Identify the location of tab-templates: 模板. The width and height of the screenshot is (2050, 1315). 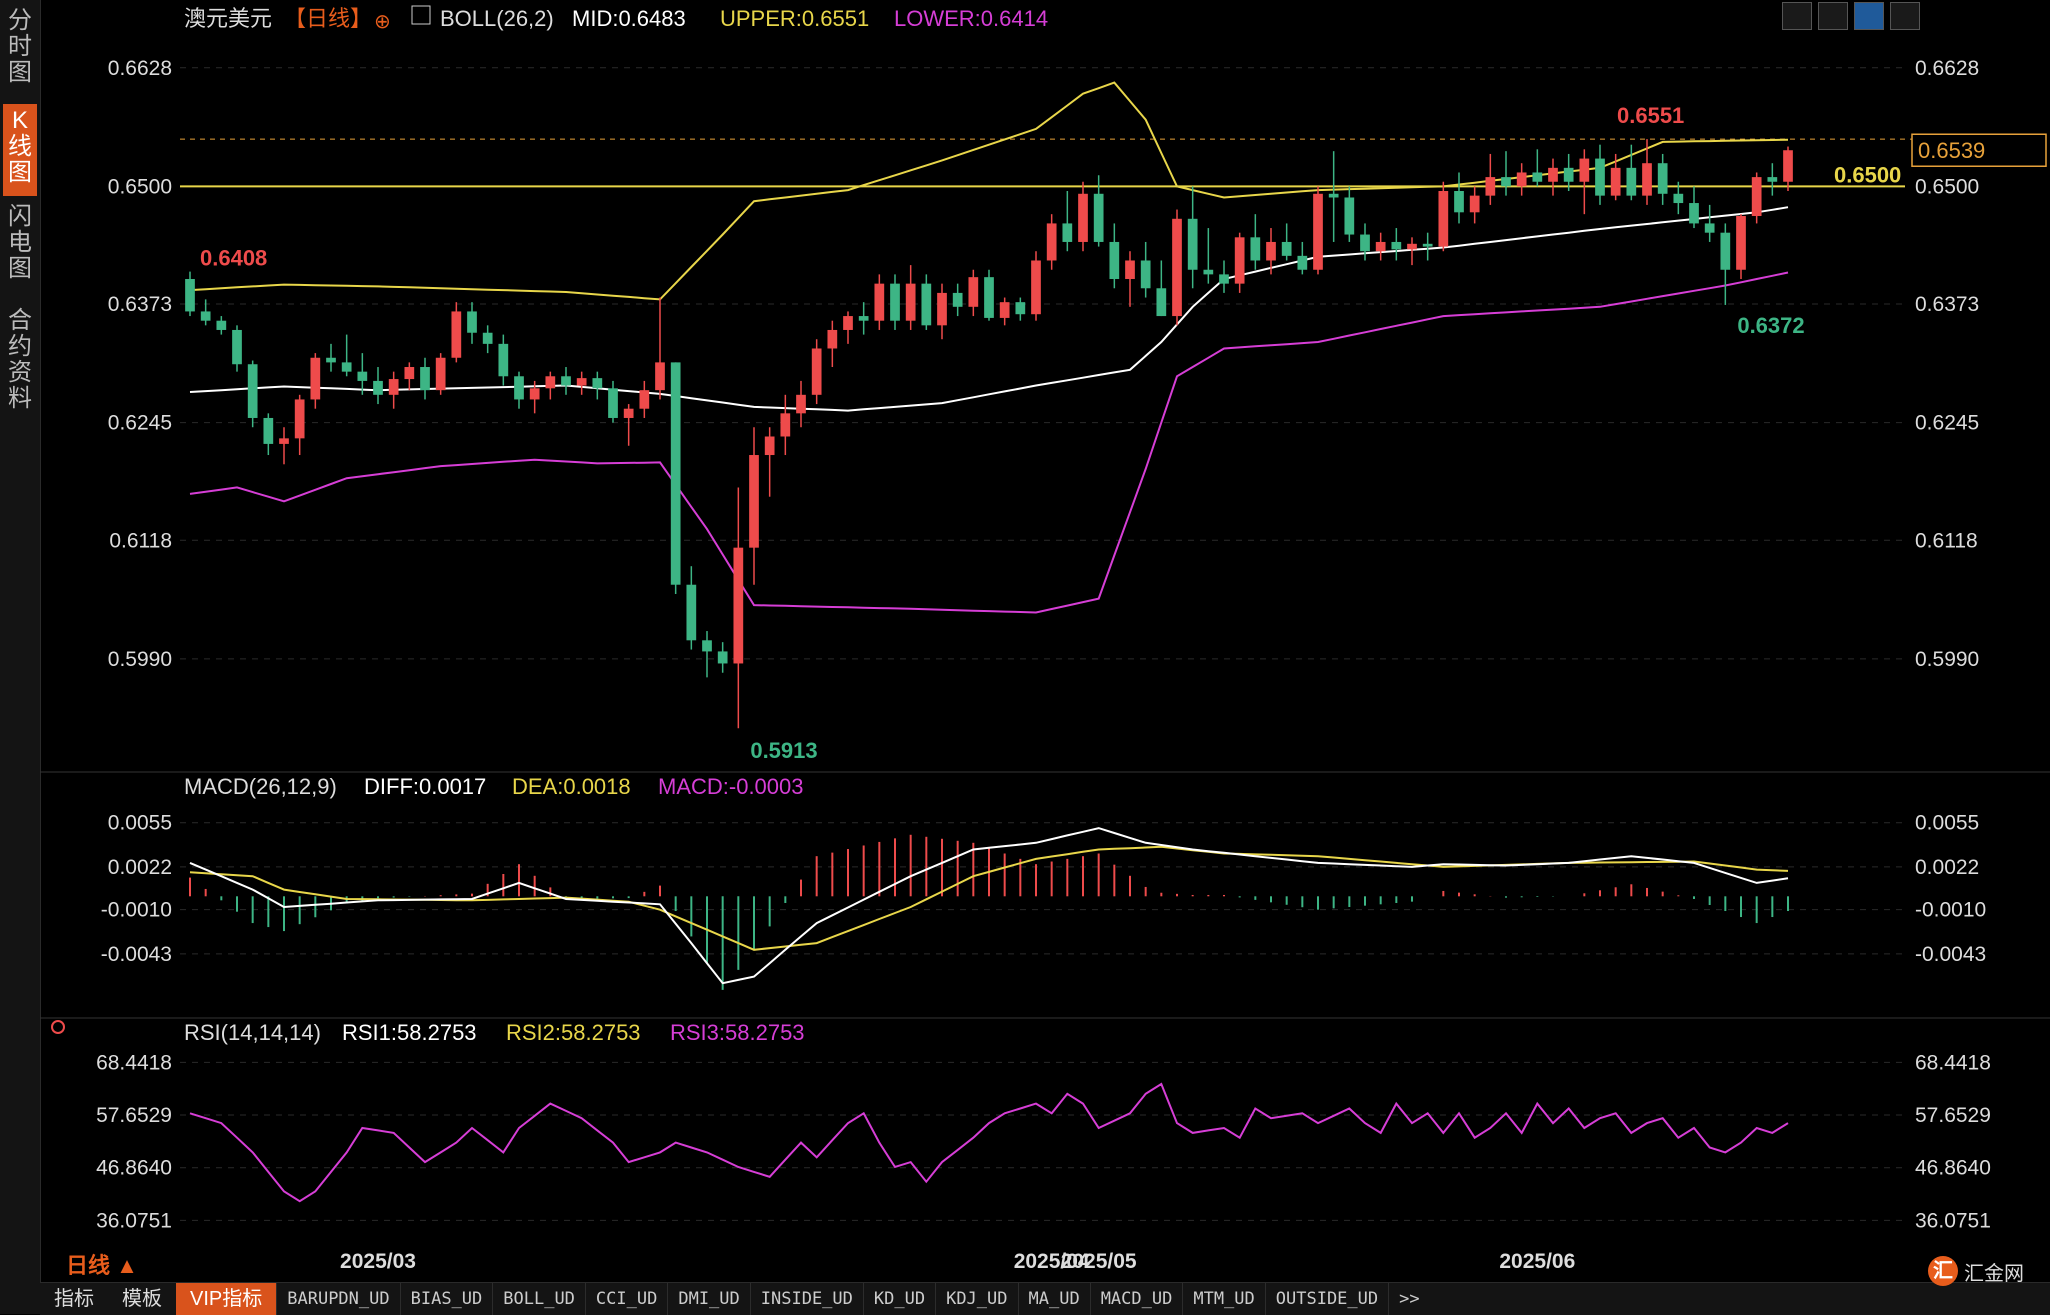
(142, 1299).